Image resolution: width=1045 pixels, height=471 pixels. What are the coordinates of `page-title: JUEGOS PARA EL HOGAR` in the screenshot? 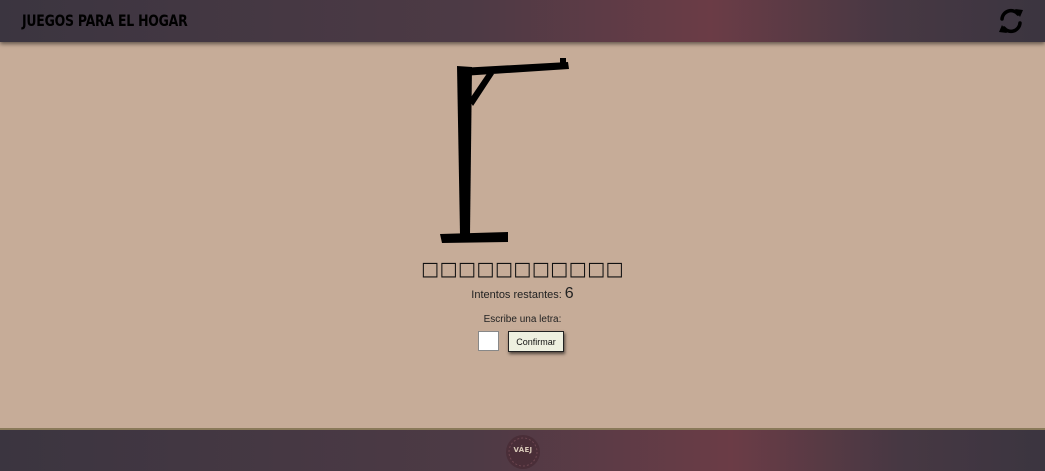 It's located at (105, 20).